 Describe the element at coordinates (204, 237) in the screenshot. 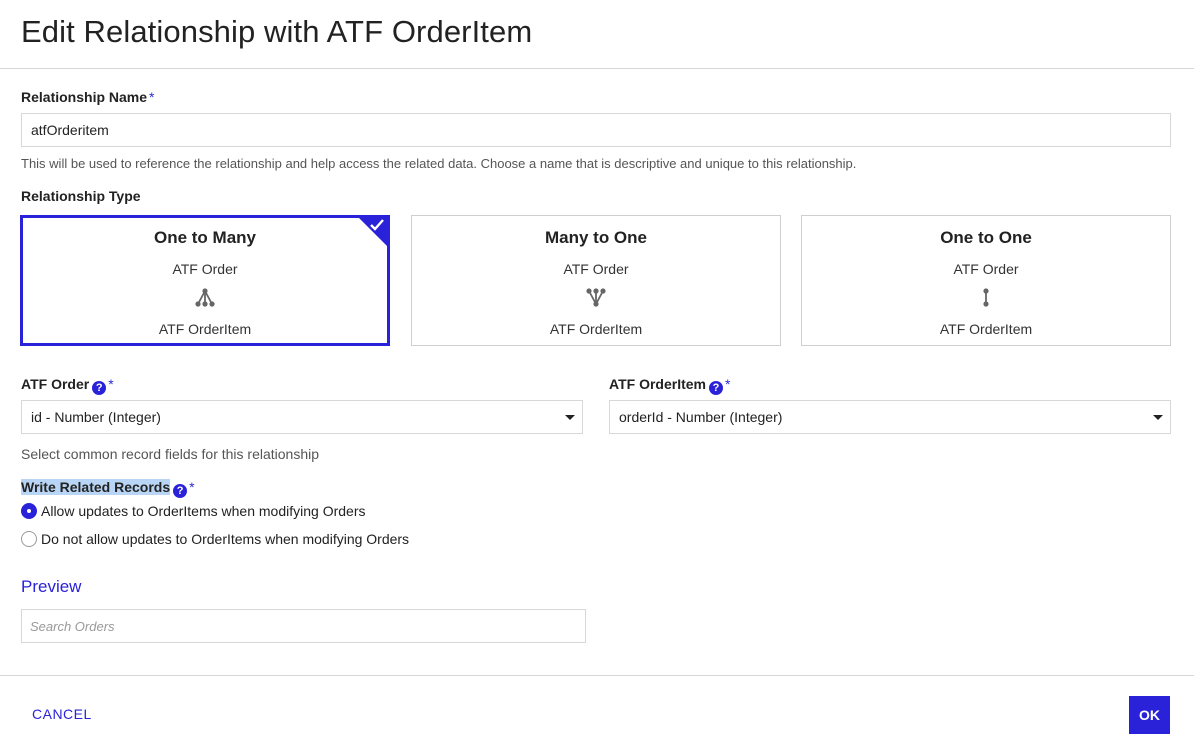

I see `card-title: One to Many` at that location.